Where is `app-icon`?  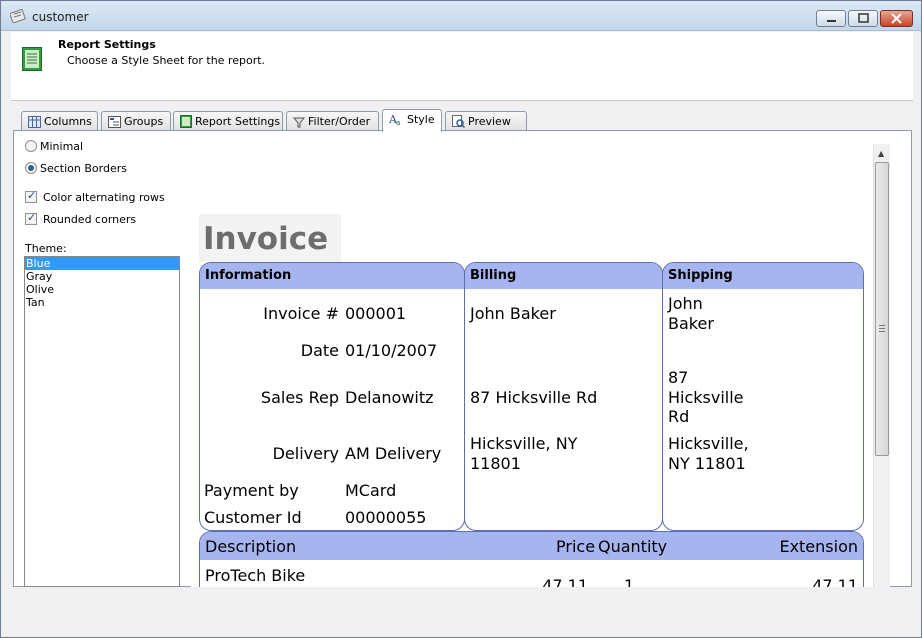
app-icon is located at coordinates (18, 16).